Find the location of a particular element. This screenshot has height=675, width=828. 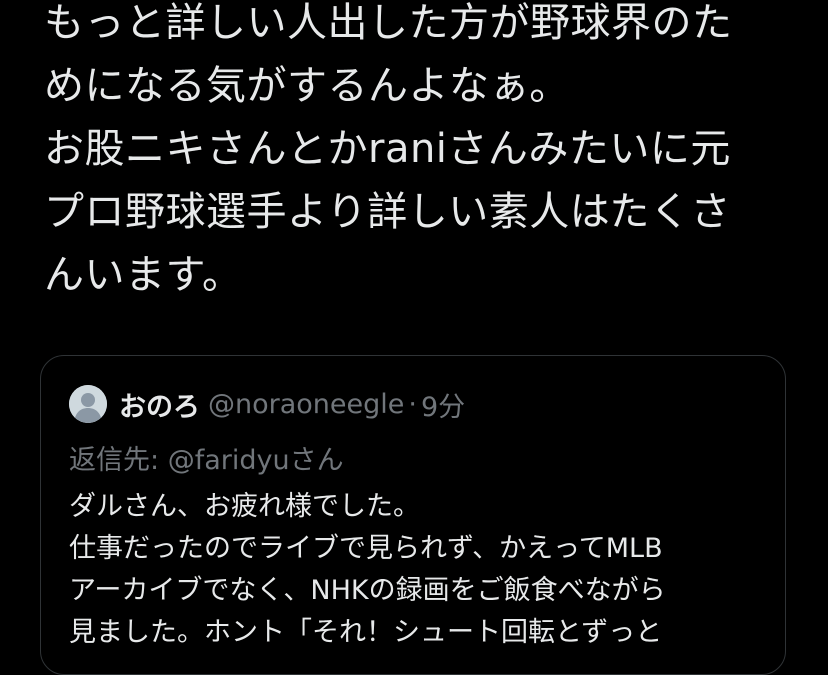

tweet-text-line: めになる気がするんよなぁ。 is located at coordinates (307, 86).